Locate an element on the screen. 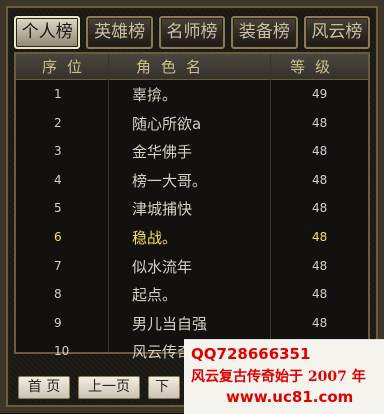 This screenshot has width=384, height=414. cell-name: 辜揜。 is located at coordinates (155, 95).